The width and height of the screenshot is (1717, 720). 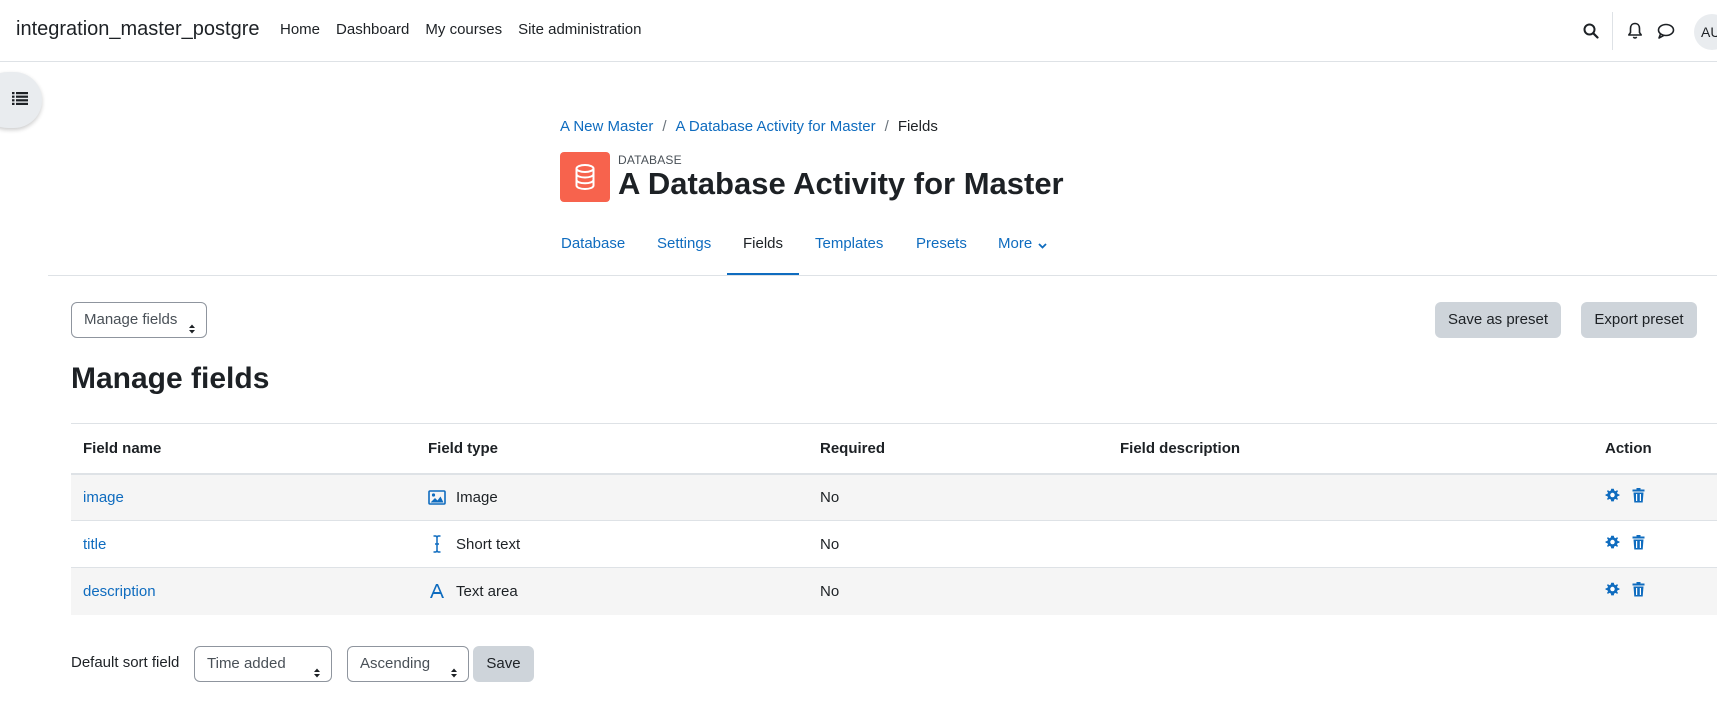 What do you see at coordinates (1015, 243) in the screenshot?
I see `tab-more-label: More` at bounding box center [1015, 243].